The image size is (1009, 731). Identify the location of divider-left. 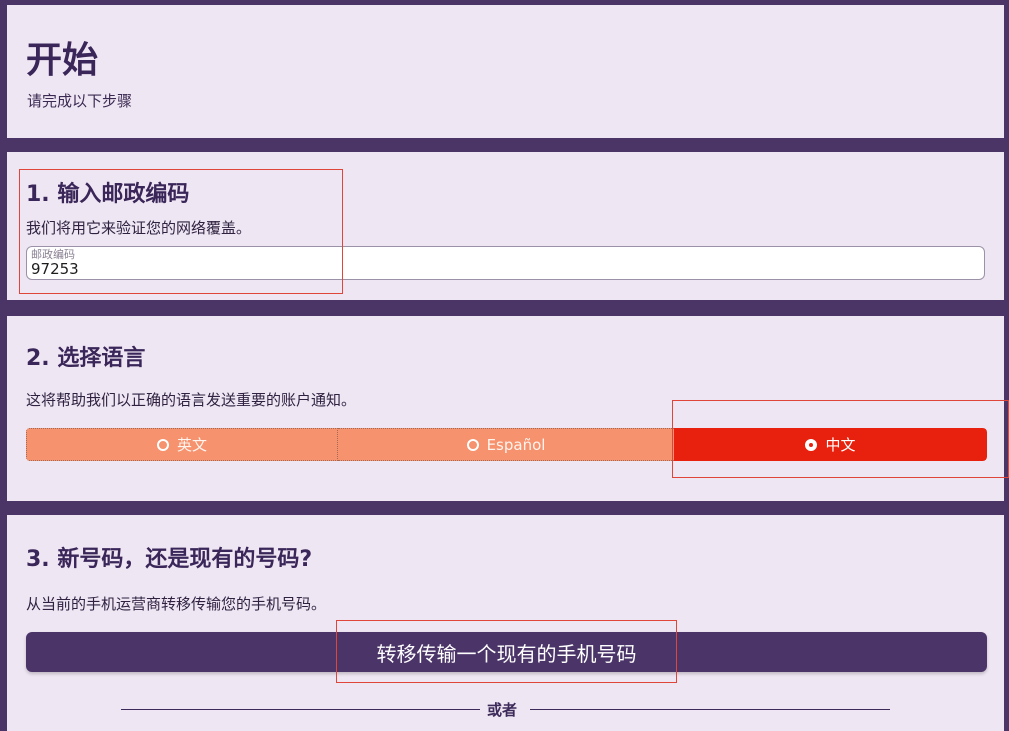
(300, 709).